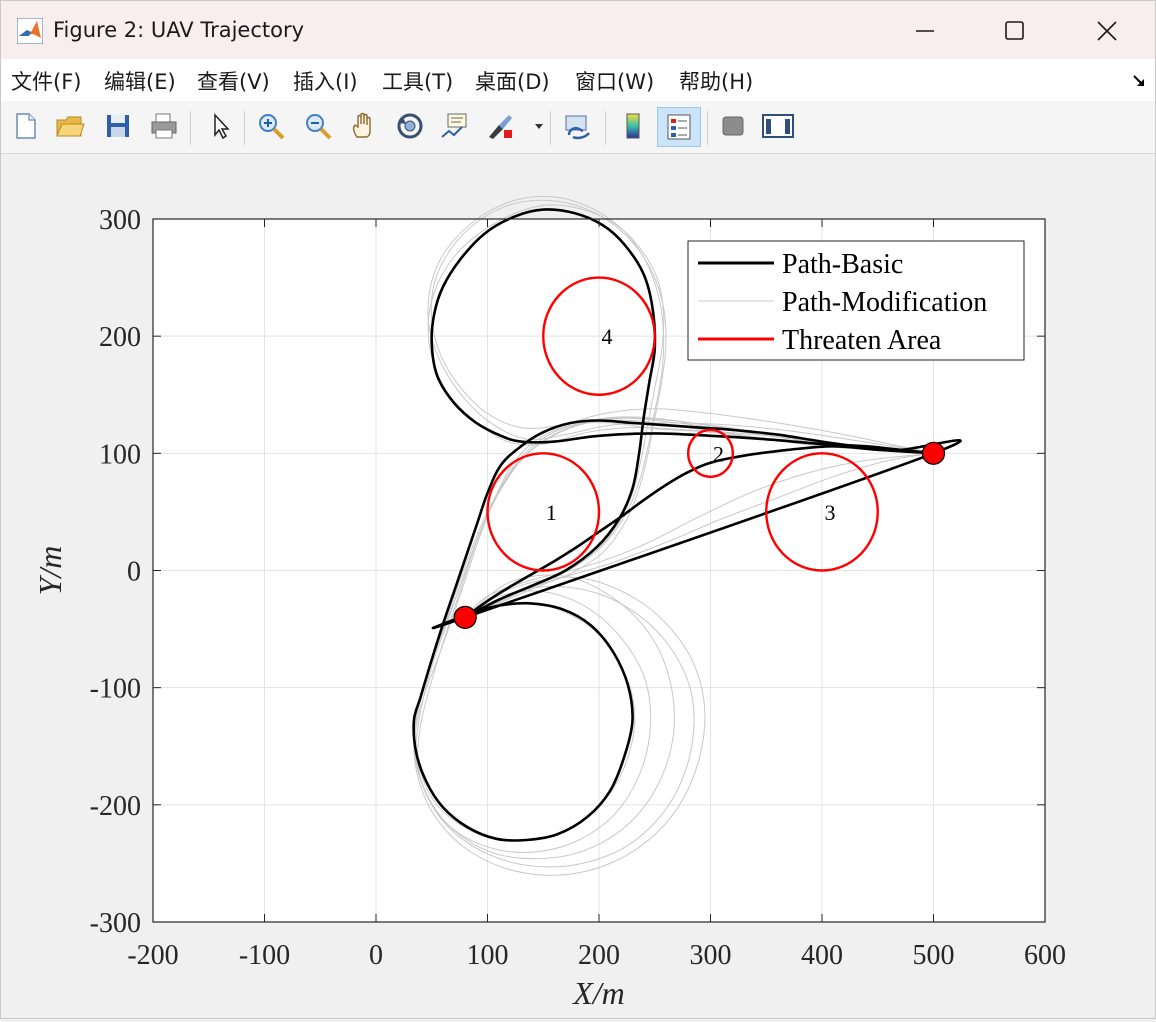  I want to click on threat-label-2: 2, so click(718, 453).